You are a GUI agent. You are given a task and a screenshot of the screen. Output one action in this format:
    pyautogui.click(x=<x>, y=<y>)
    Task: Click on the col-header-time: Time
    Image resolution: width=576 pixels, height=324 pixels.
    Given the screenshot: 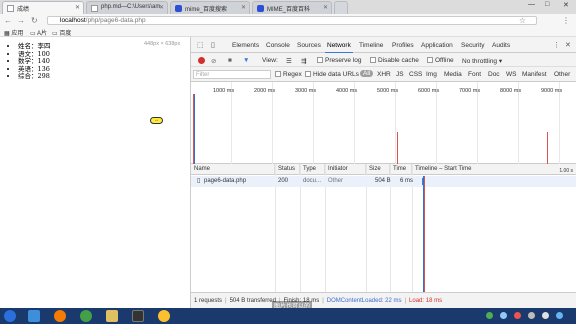 What is the action you would take?
    pyautogui.click(x=401, y=169)
    